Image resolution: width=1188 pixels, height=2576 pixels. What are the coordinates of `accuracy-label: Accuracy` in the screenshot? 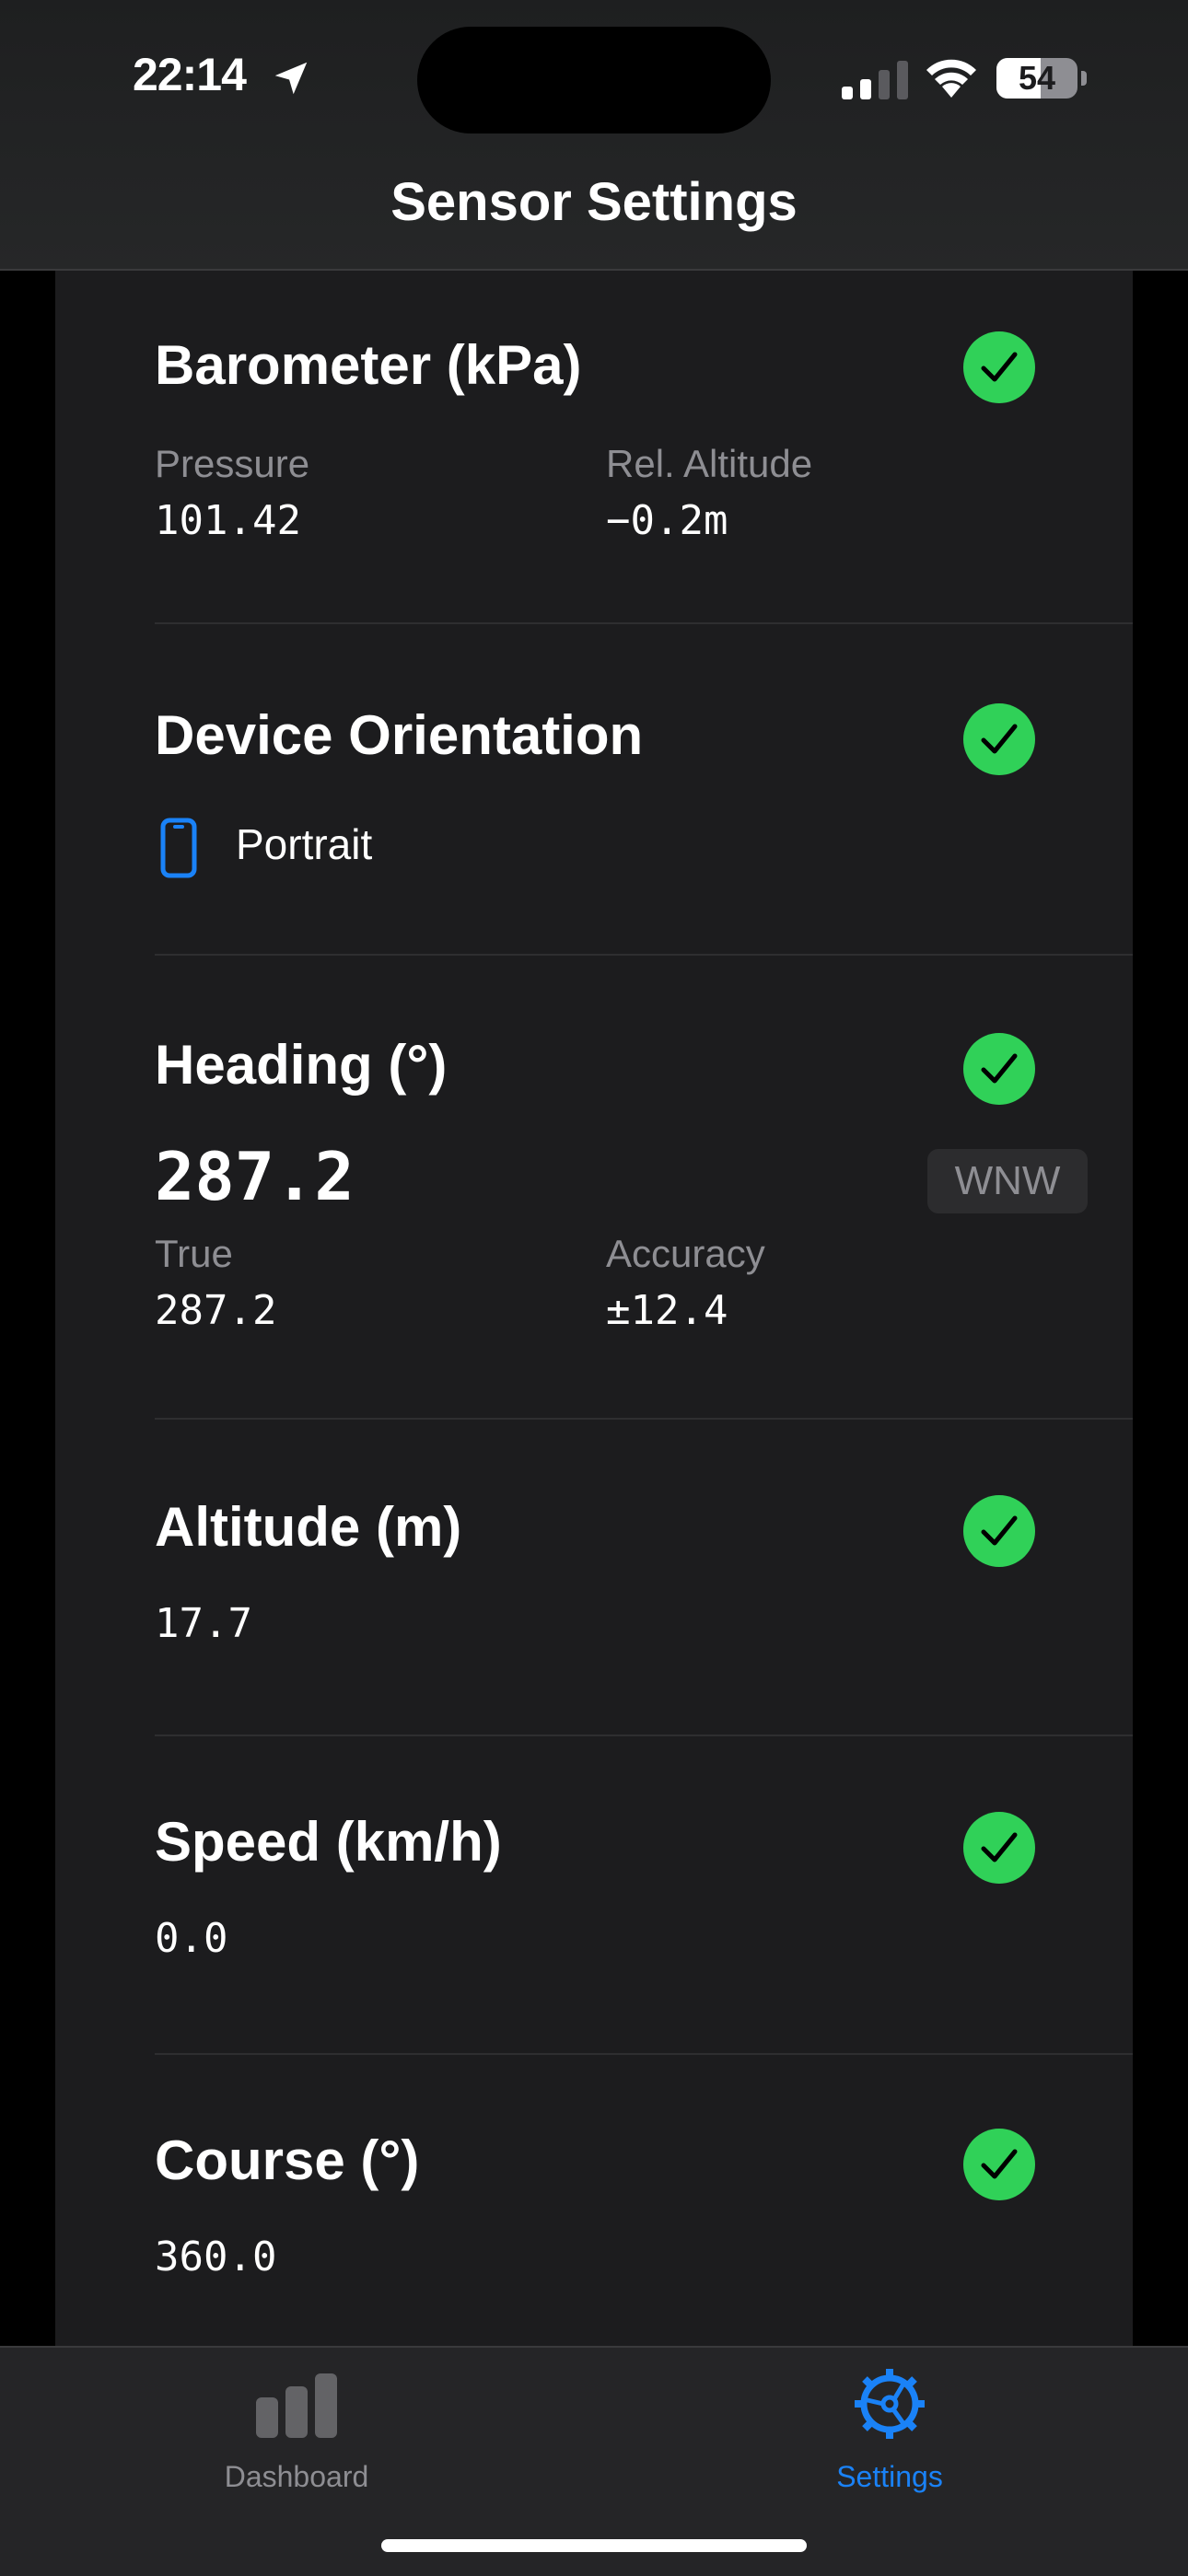 It's located at (685, 1253).